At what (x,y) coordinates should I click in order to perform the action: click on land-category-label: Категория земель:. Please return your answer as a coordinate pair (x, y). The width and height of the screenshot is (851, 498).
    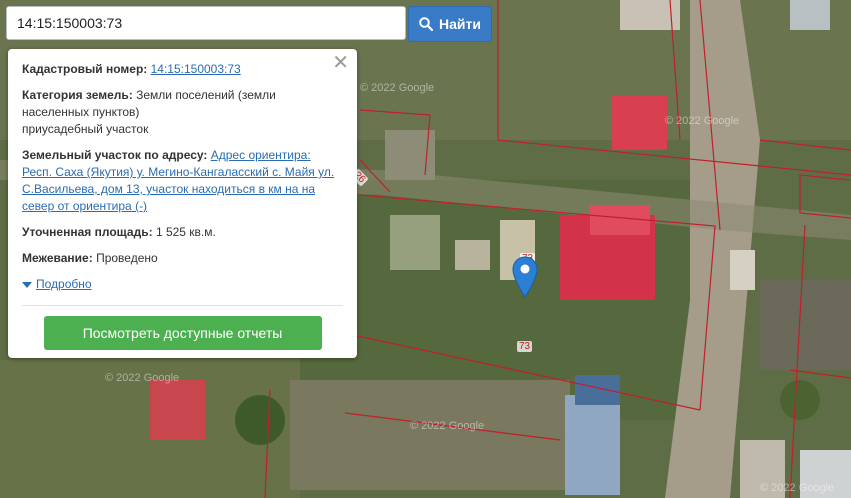
    Looking at the image, I should click on (77, 95).